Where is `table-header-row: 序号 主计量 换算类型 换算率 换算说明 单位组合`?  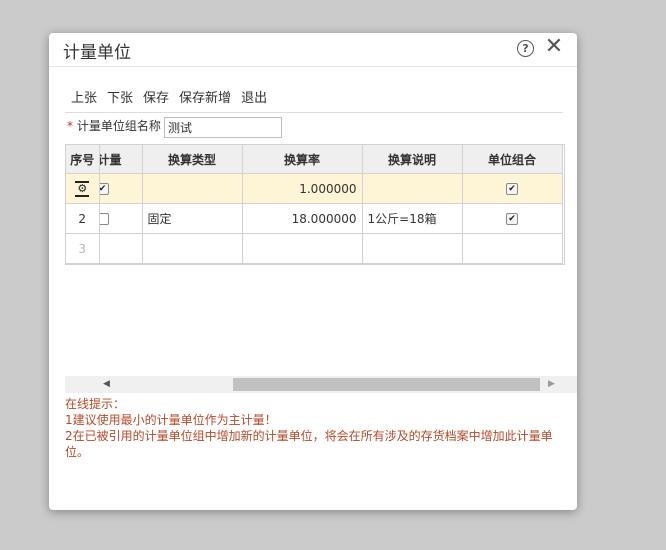 table-header-row: 序号 主计量 换算类型 换算率 换算说明 单位组合 is located at coordinates (314, 159).